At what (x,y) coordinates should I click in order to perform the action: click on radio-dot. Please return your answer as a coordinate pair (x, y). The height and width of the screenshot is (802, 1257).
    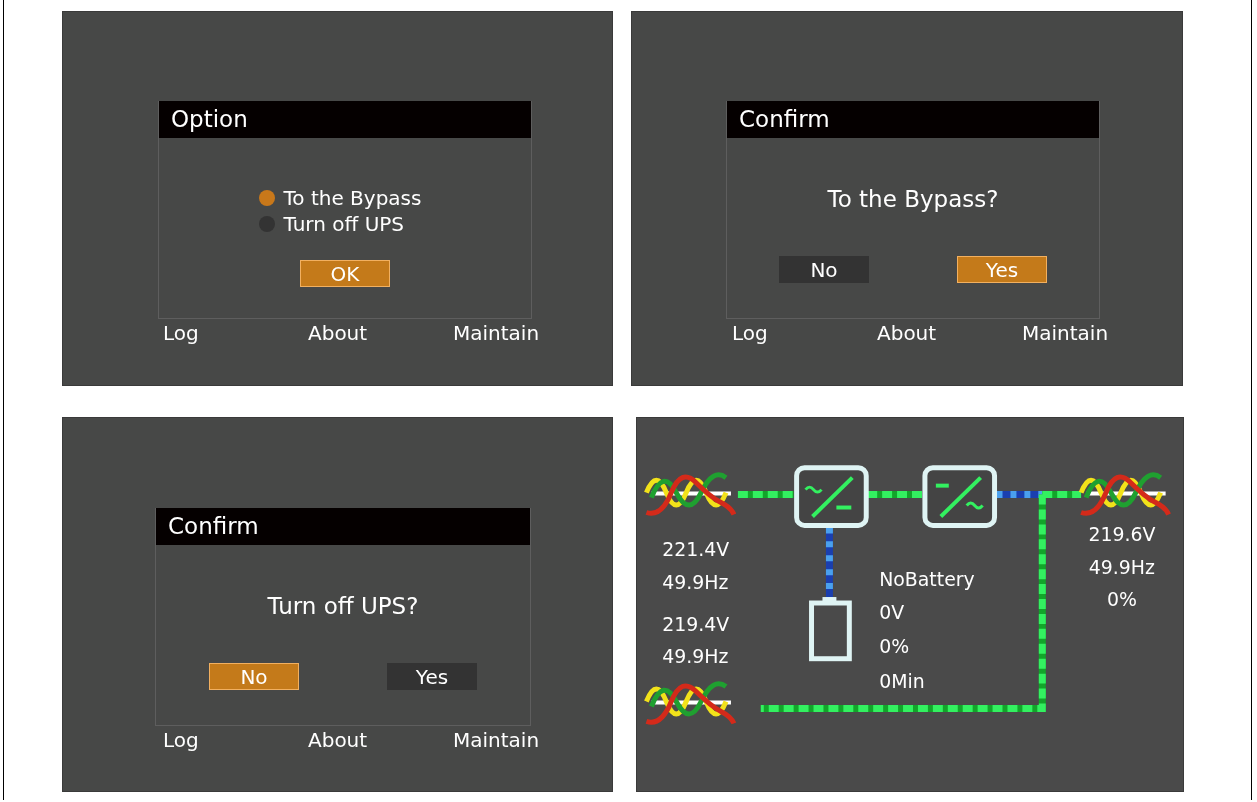
    Looking at the image, I should click on (266, 198).